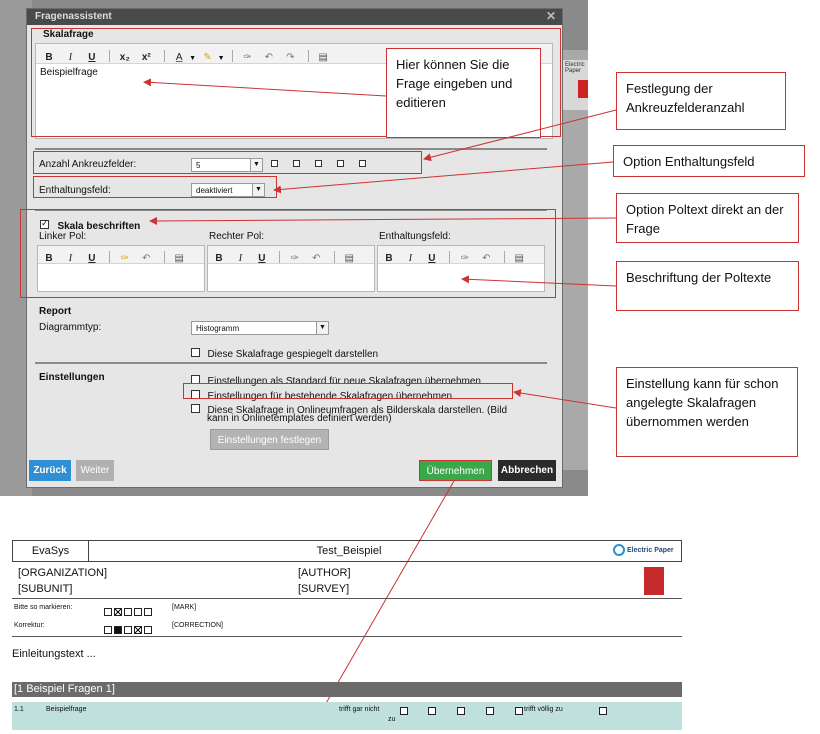 The height and width of the screenshot is (734, 820). Describe the element at coordinates (184, 607) in the screenshot. I see `mark-tag: [MARK]` at that location.